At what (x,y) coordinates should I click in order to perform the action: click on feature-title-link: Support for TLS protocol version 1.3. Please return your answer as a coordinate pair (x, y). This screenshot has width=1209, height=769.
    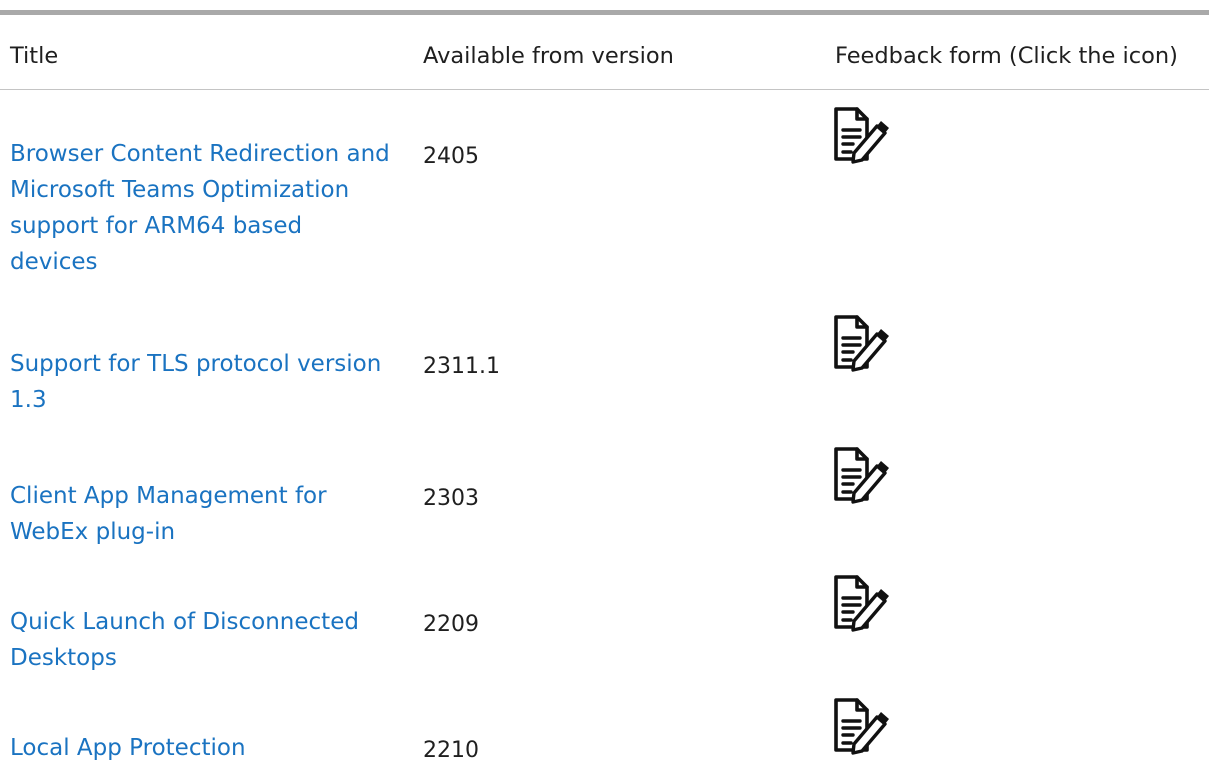
    Looking at the image, I should click on (200, 382).